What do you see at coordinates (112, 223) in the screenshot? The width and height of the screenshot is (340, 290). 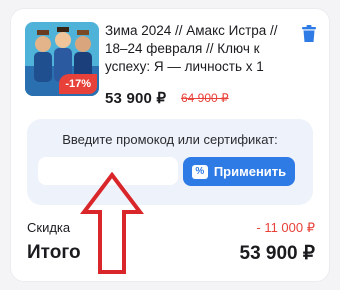 I see `annotation-arrow-up-icon` at bounding box center [112, 223].